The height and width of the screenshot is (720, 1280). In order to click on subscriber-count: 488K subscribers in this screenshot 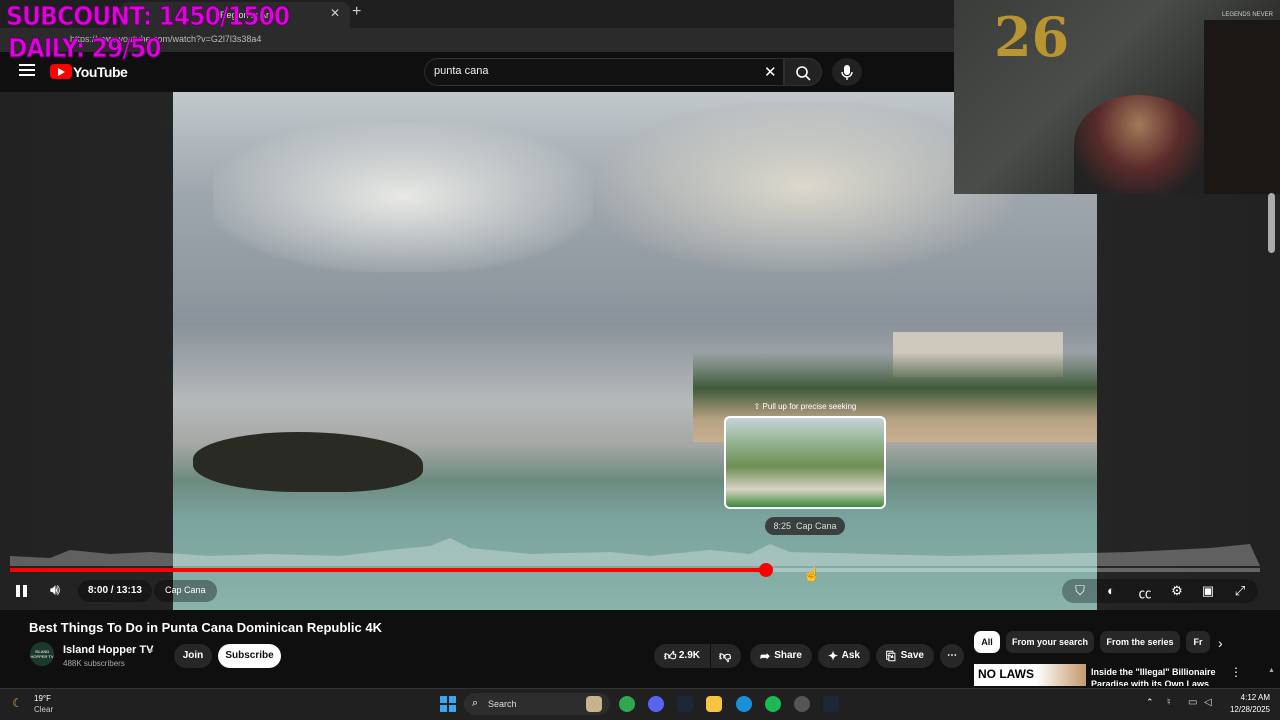, I will do `click(94, 663)`.